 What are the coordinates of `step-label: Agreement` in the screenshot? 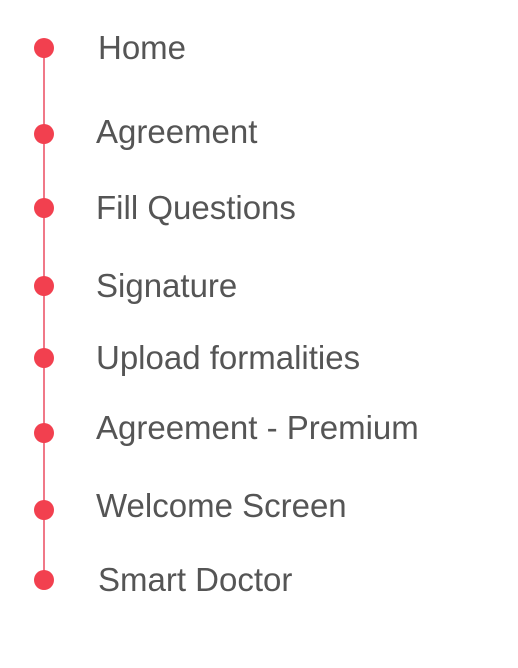 It's located at (177, 131).